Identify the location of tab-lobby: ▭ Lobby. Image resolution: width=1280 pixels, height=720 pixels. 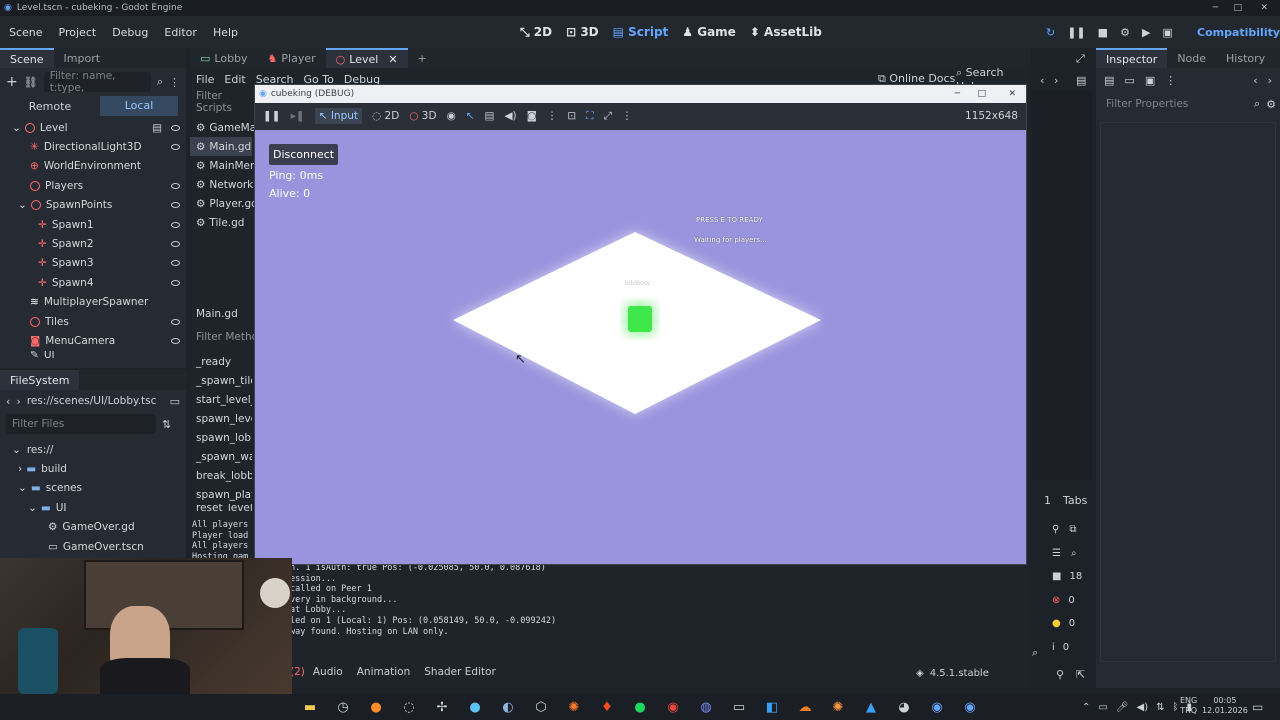
(224, 58).